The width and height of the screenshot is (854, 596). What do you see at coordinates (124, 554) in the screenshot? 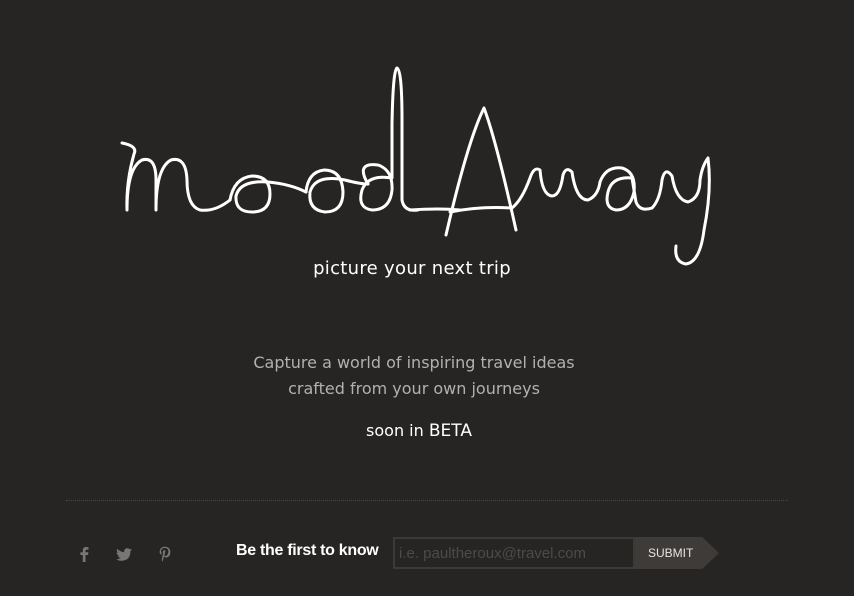
I see `twitter-icon` at bounding box center [124, 554].